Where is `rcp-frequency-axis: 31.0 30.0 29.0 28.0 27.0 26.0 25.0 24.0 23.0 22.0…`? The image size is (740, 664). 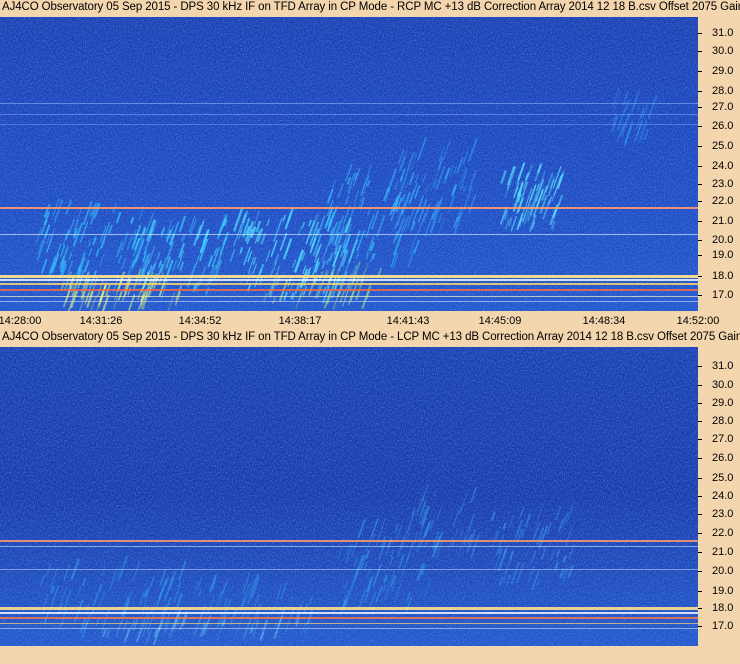
rcp-frequency-axis: 31.0 30.0 29.0 28.0 27.0 26.0 25.0 24.0 23.0 22.0… is located at coordinates (719, 164).